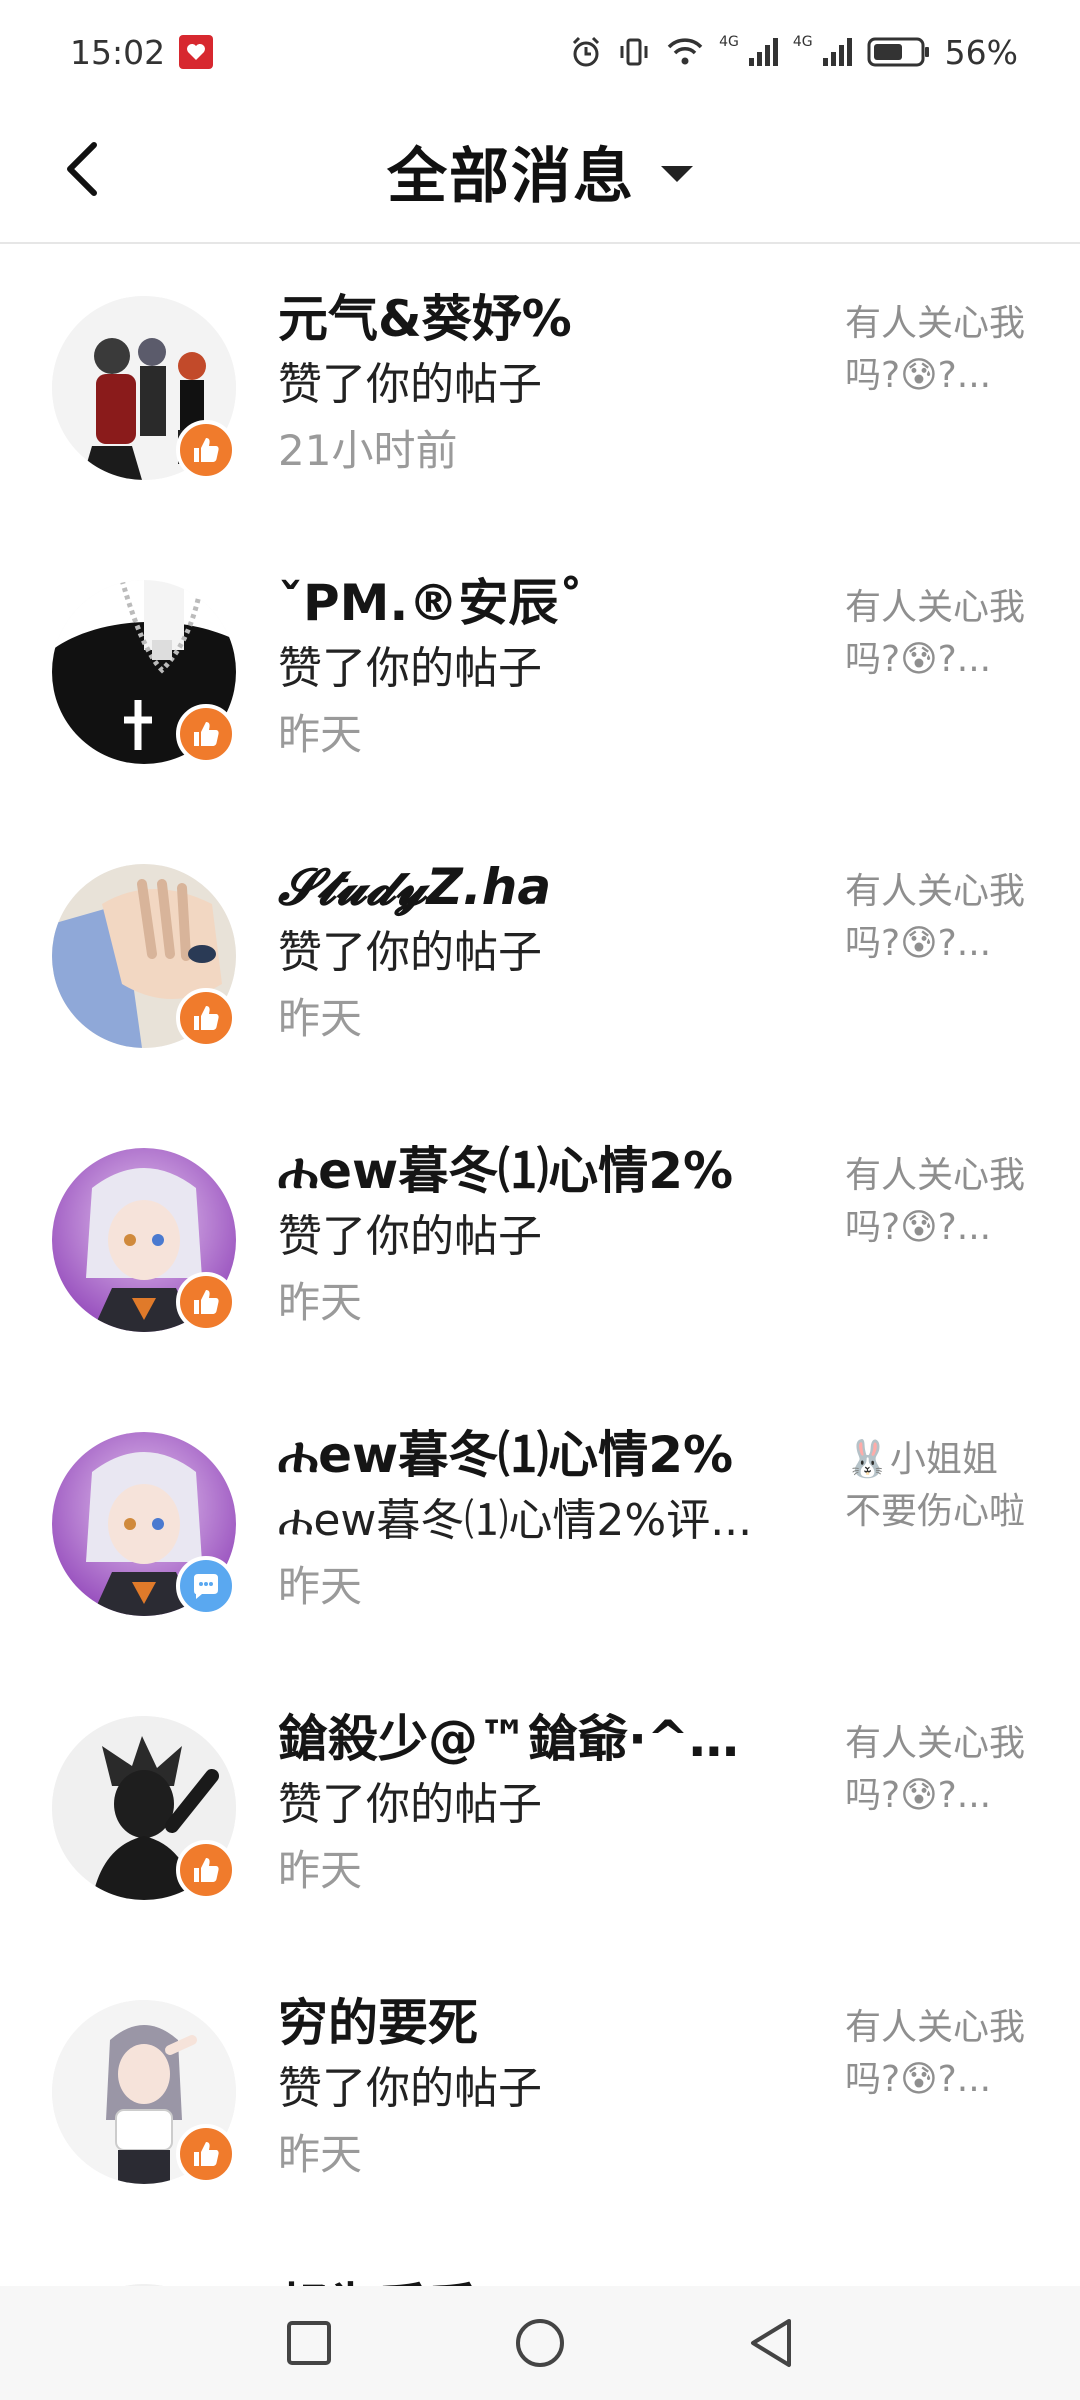  I want to click on message-filter-dropdown: 全部消息, so click(540, 171).